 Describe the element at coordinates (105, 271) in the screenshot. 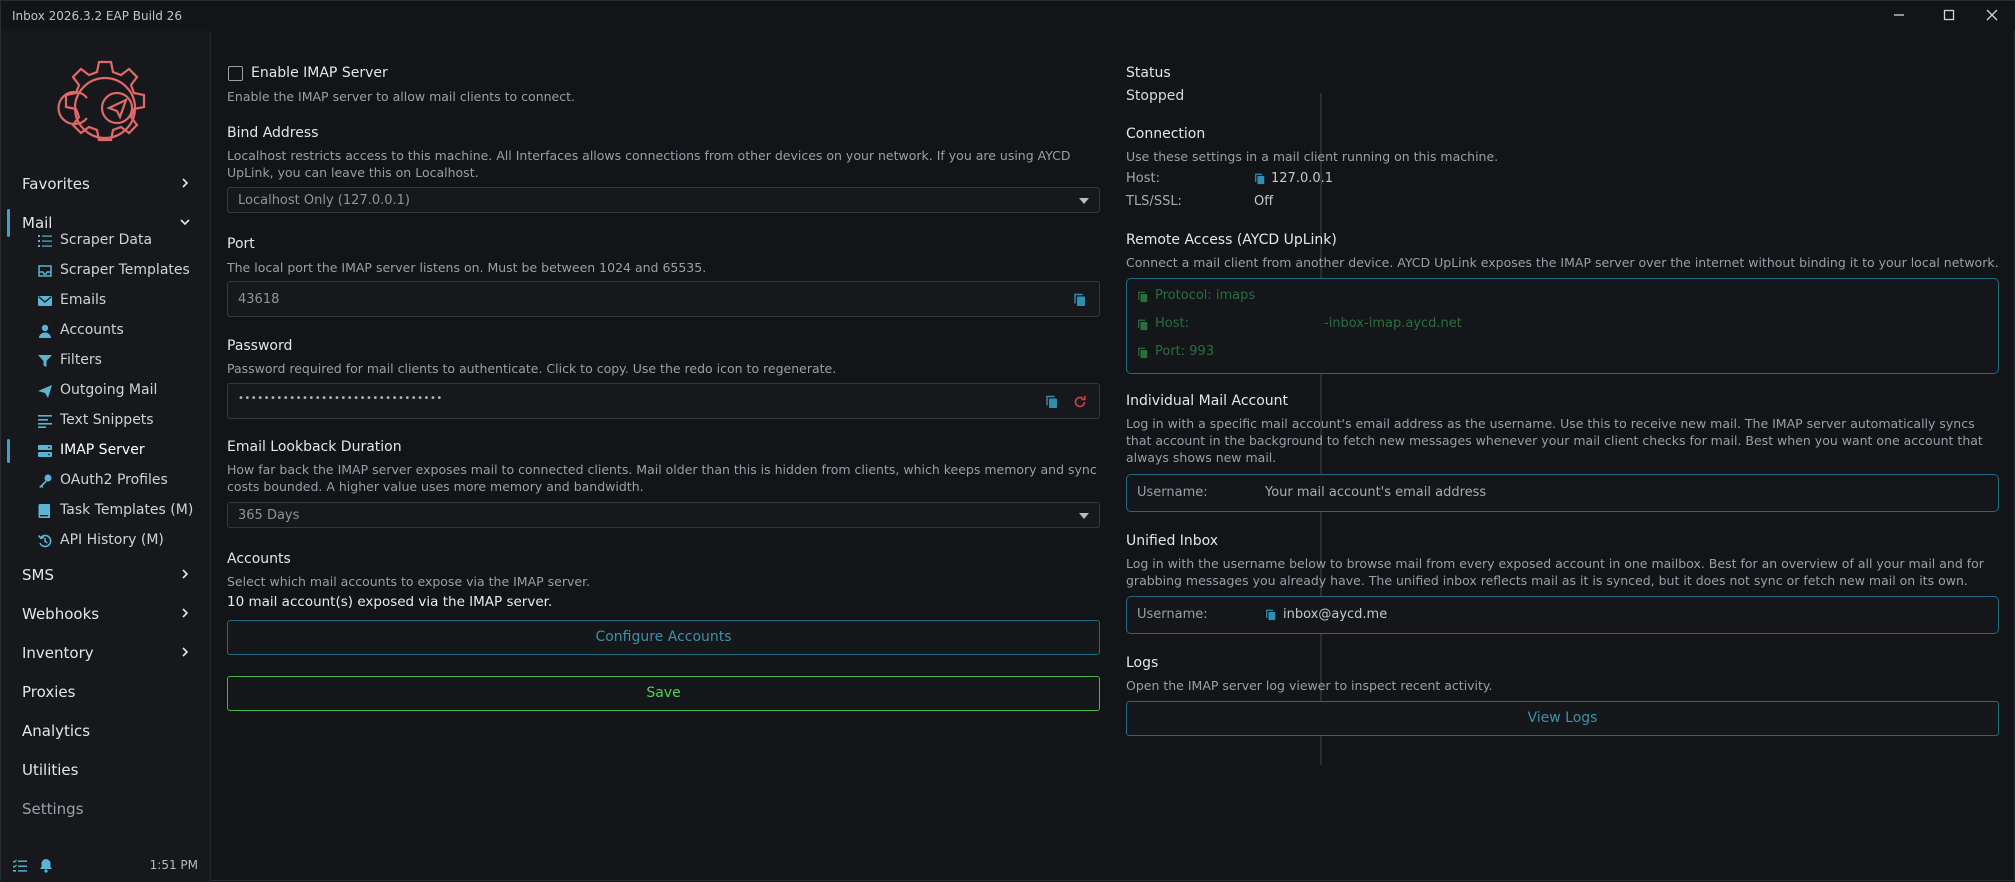

I see `sidebar-item-scraper-templates: Scraper Templates` at that location.